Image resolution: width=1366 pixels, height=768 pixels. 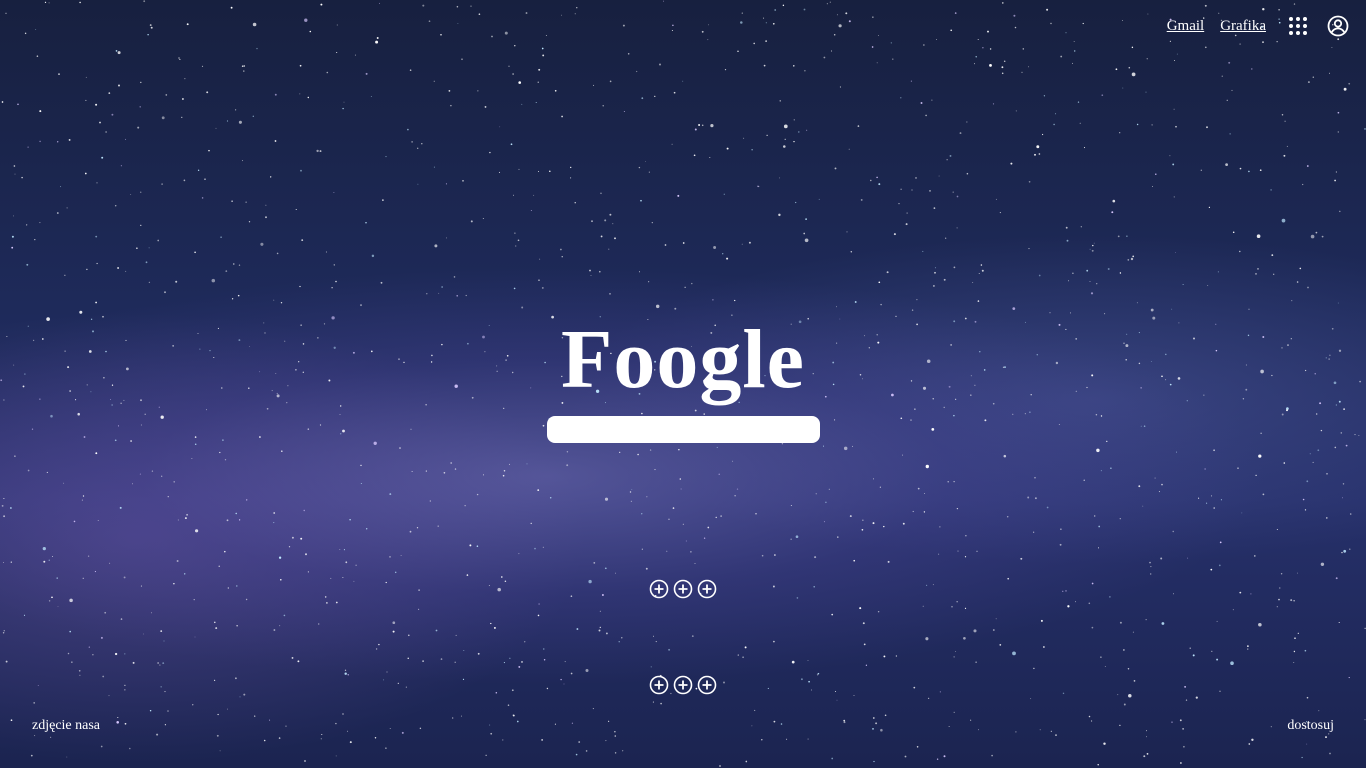 I want to click on account-circle-icon, so click(x=1338, y=26).